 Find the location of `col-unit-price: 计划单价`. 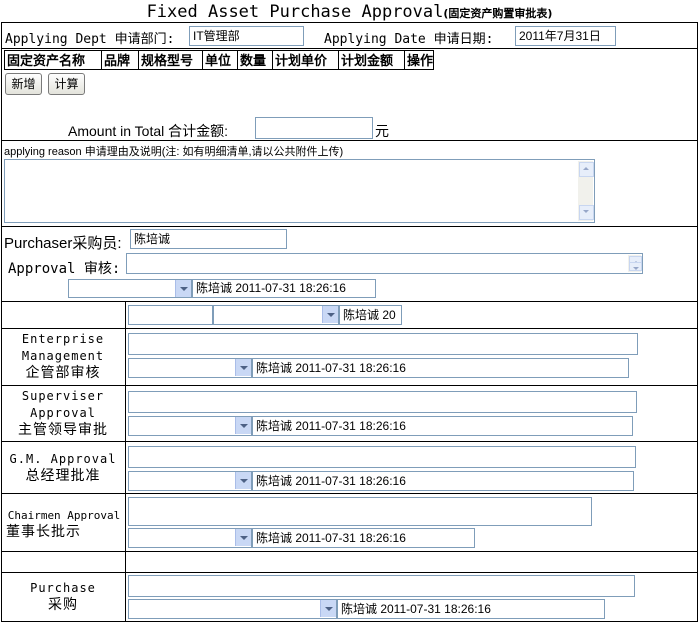

col-unit-price: 计划单价 is located at coordinates (306, 60).